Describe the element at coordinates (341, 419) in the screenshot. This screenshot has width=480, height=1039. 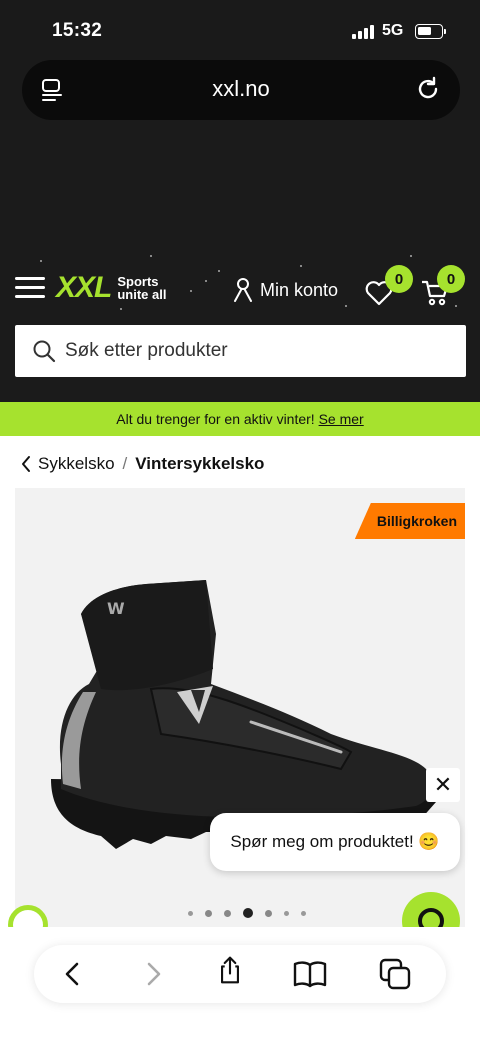
I see `promo-link: Se mer` at that location.